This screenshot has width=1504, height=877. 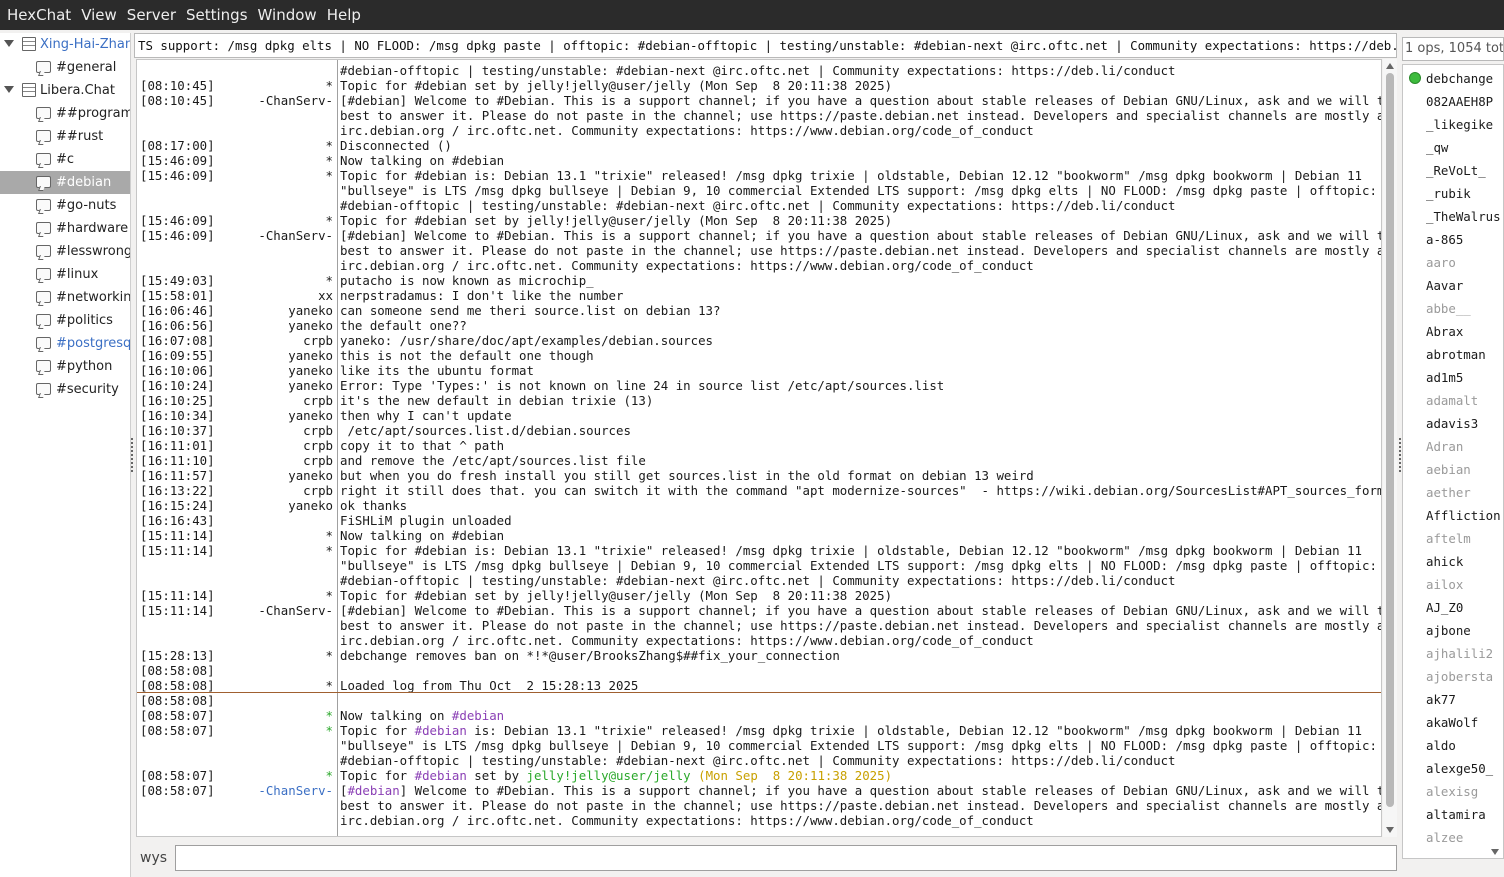 I want to click on user-item: aldo, so click(x=1441, y=745).